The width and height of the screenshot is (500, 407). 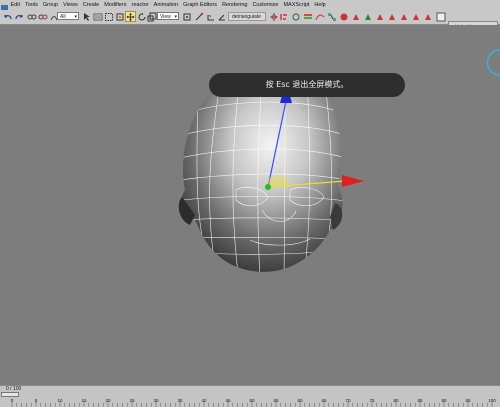 What do you see at coordinates (198, 16) in the screenshot?
I see `manipulate-icon` at bounding box center [198, 16].